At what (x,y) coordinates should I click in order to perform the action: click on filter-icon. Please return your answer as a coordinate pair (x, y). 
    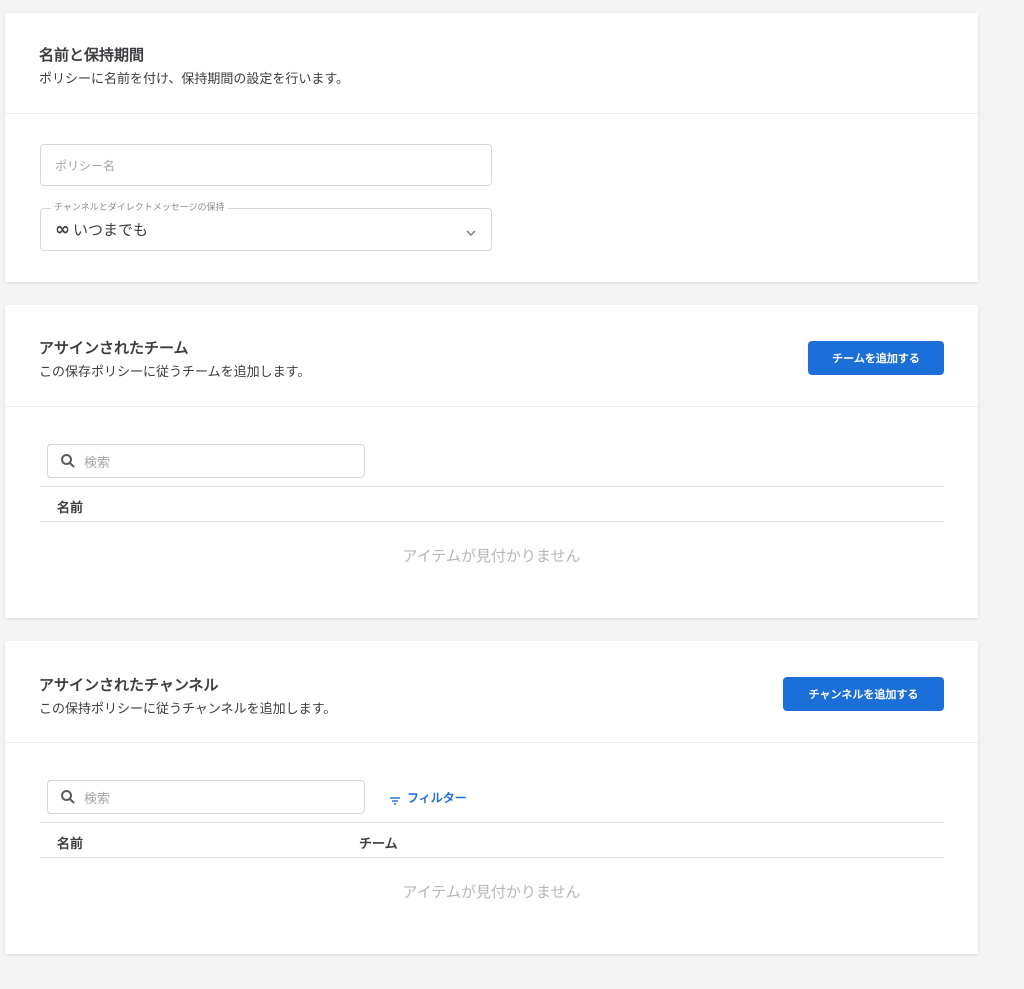
    Looking at the image, I should click on (395, 798).